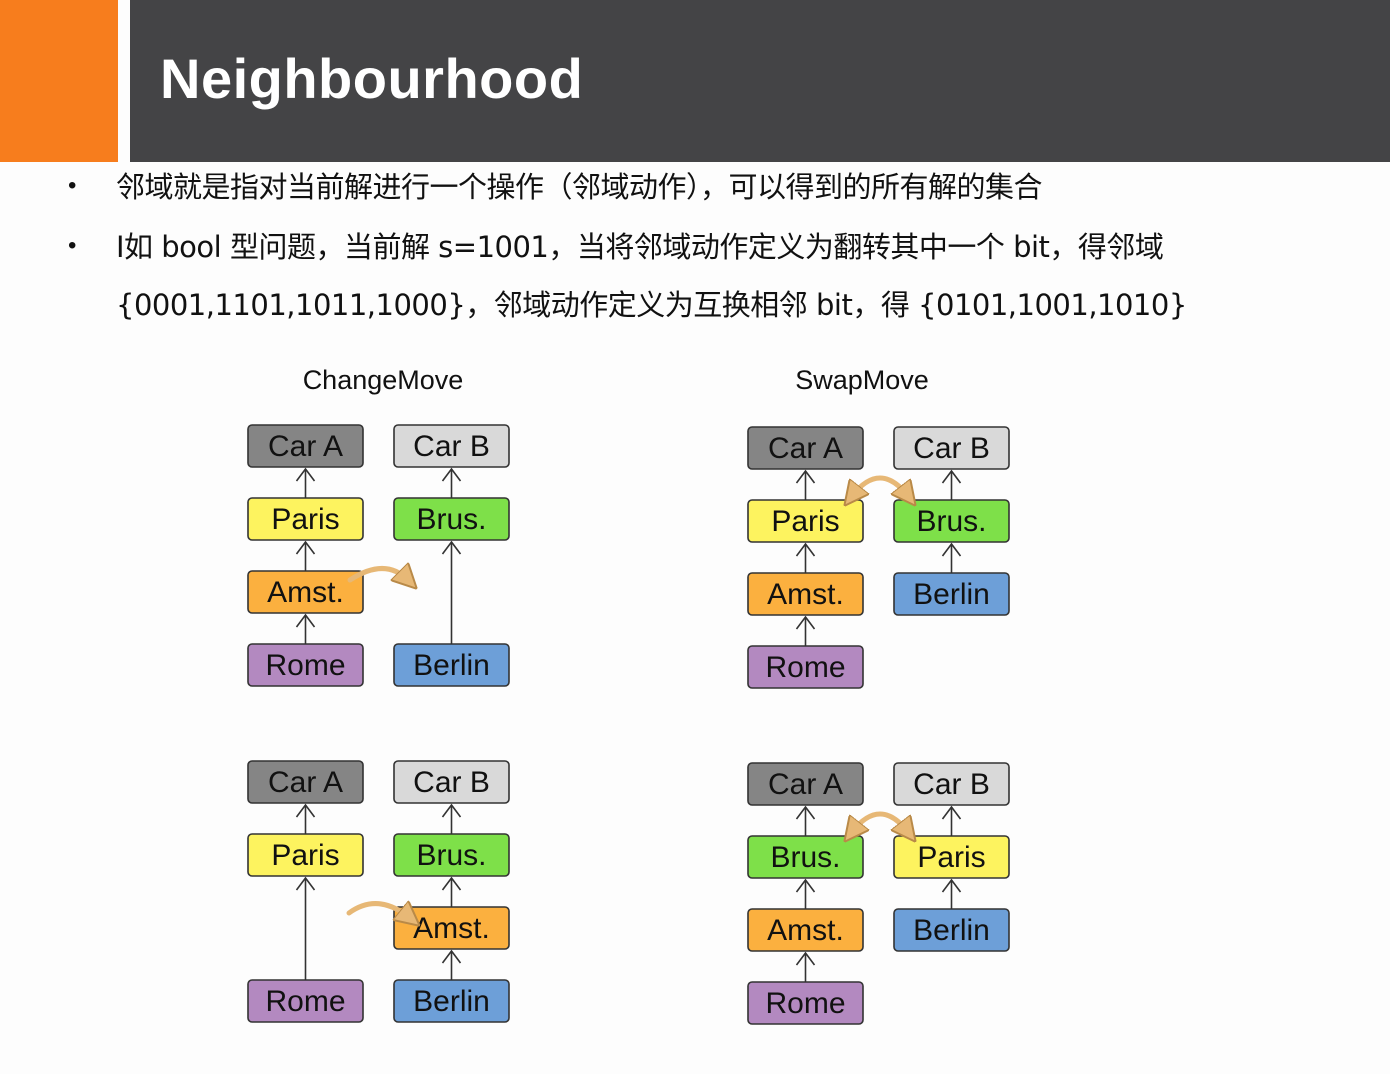 The image size is (1390, 1074). What do you see at coordinates (878, 893) in the screenshot?
I see `panel-swap-move-after: Car A Brus. Amst. Rome Car B Paris Berlin` at bounding box center [878, 893].